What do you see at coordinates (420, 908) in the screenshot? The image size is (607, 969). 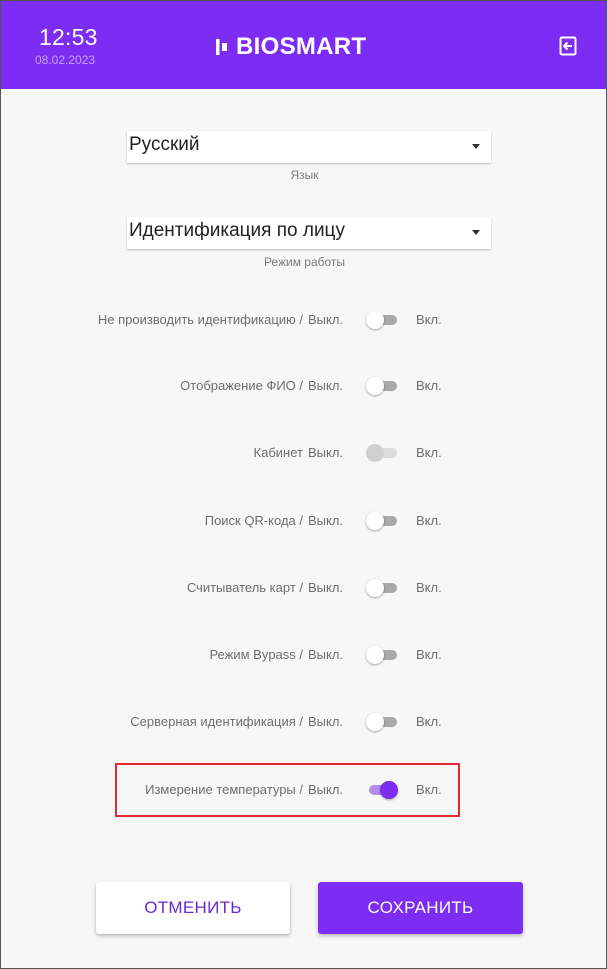 I see `save-button: СОХРАНИТЬ` at bounding box center [420, 908].